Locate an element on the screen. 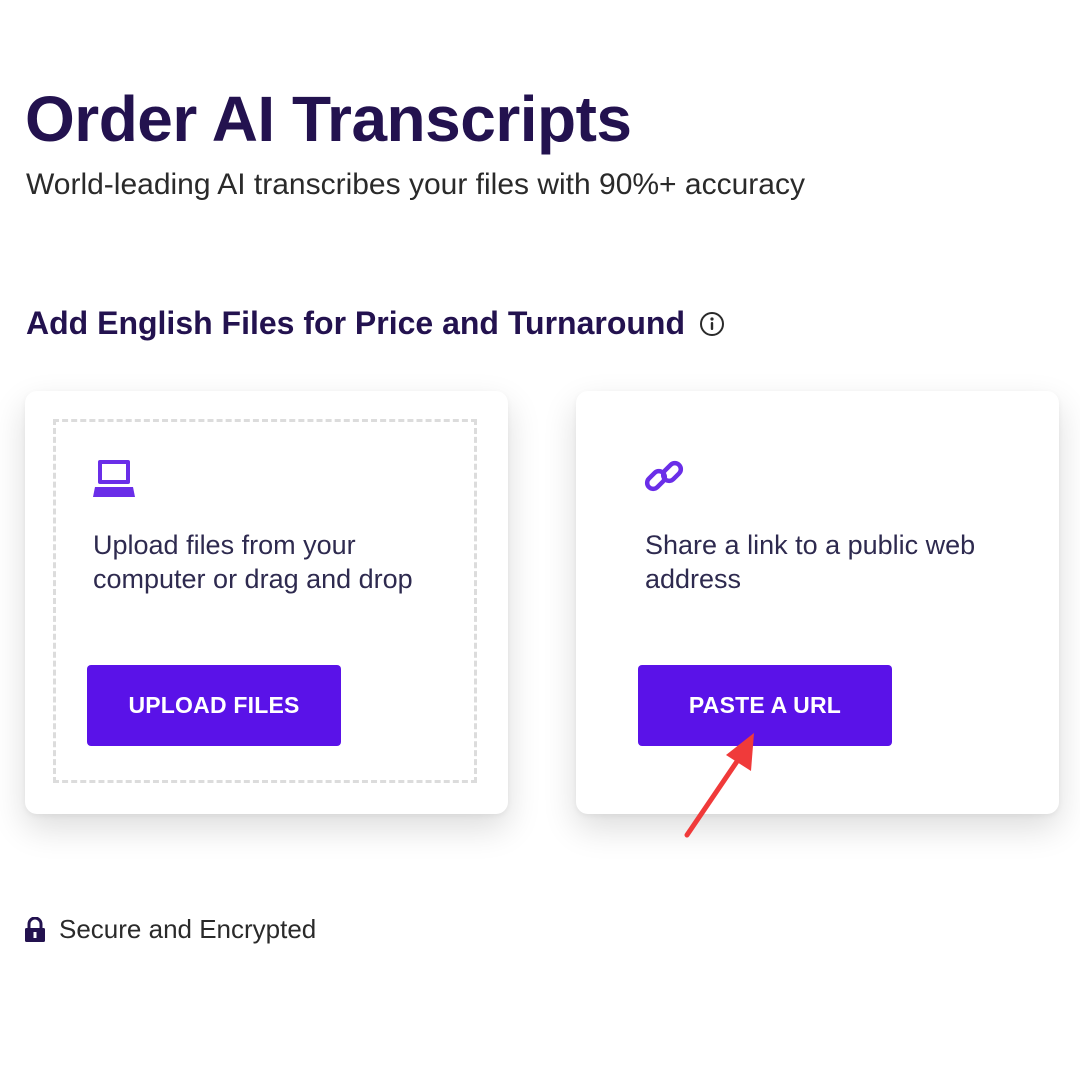 The width and height of the screenshot is (1080, 1080). secure-label: Secure and Encrypted is located at coordinates (188, 929).